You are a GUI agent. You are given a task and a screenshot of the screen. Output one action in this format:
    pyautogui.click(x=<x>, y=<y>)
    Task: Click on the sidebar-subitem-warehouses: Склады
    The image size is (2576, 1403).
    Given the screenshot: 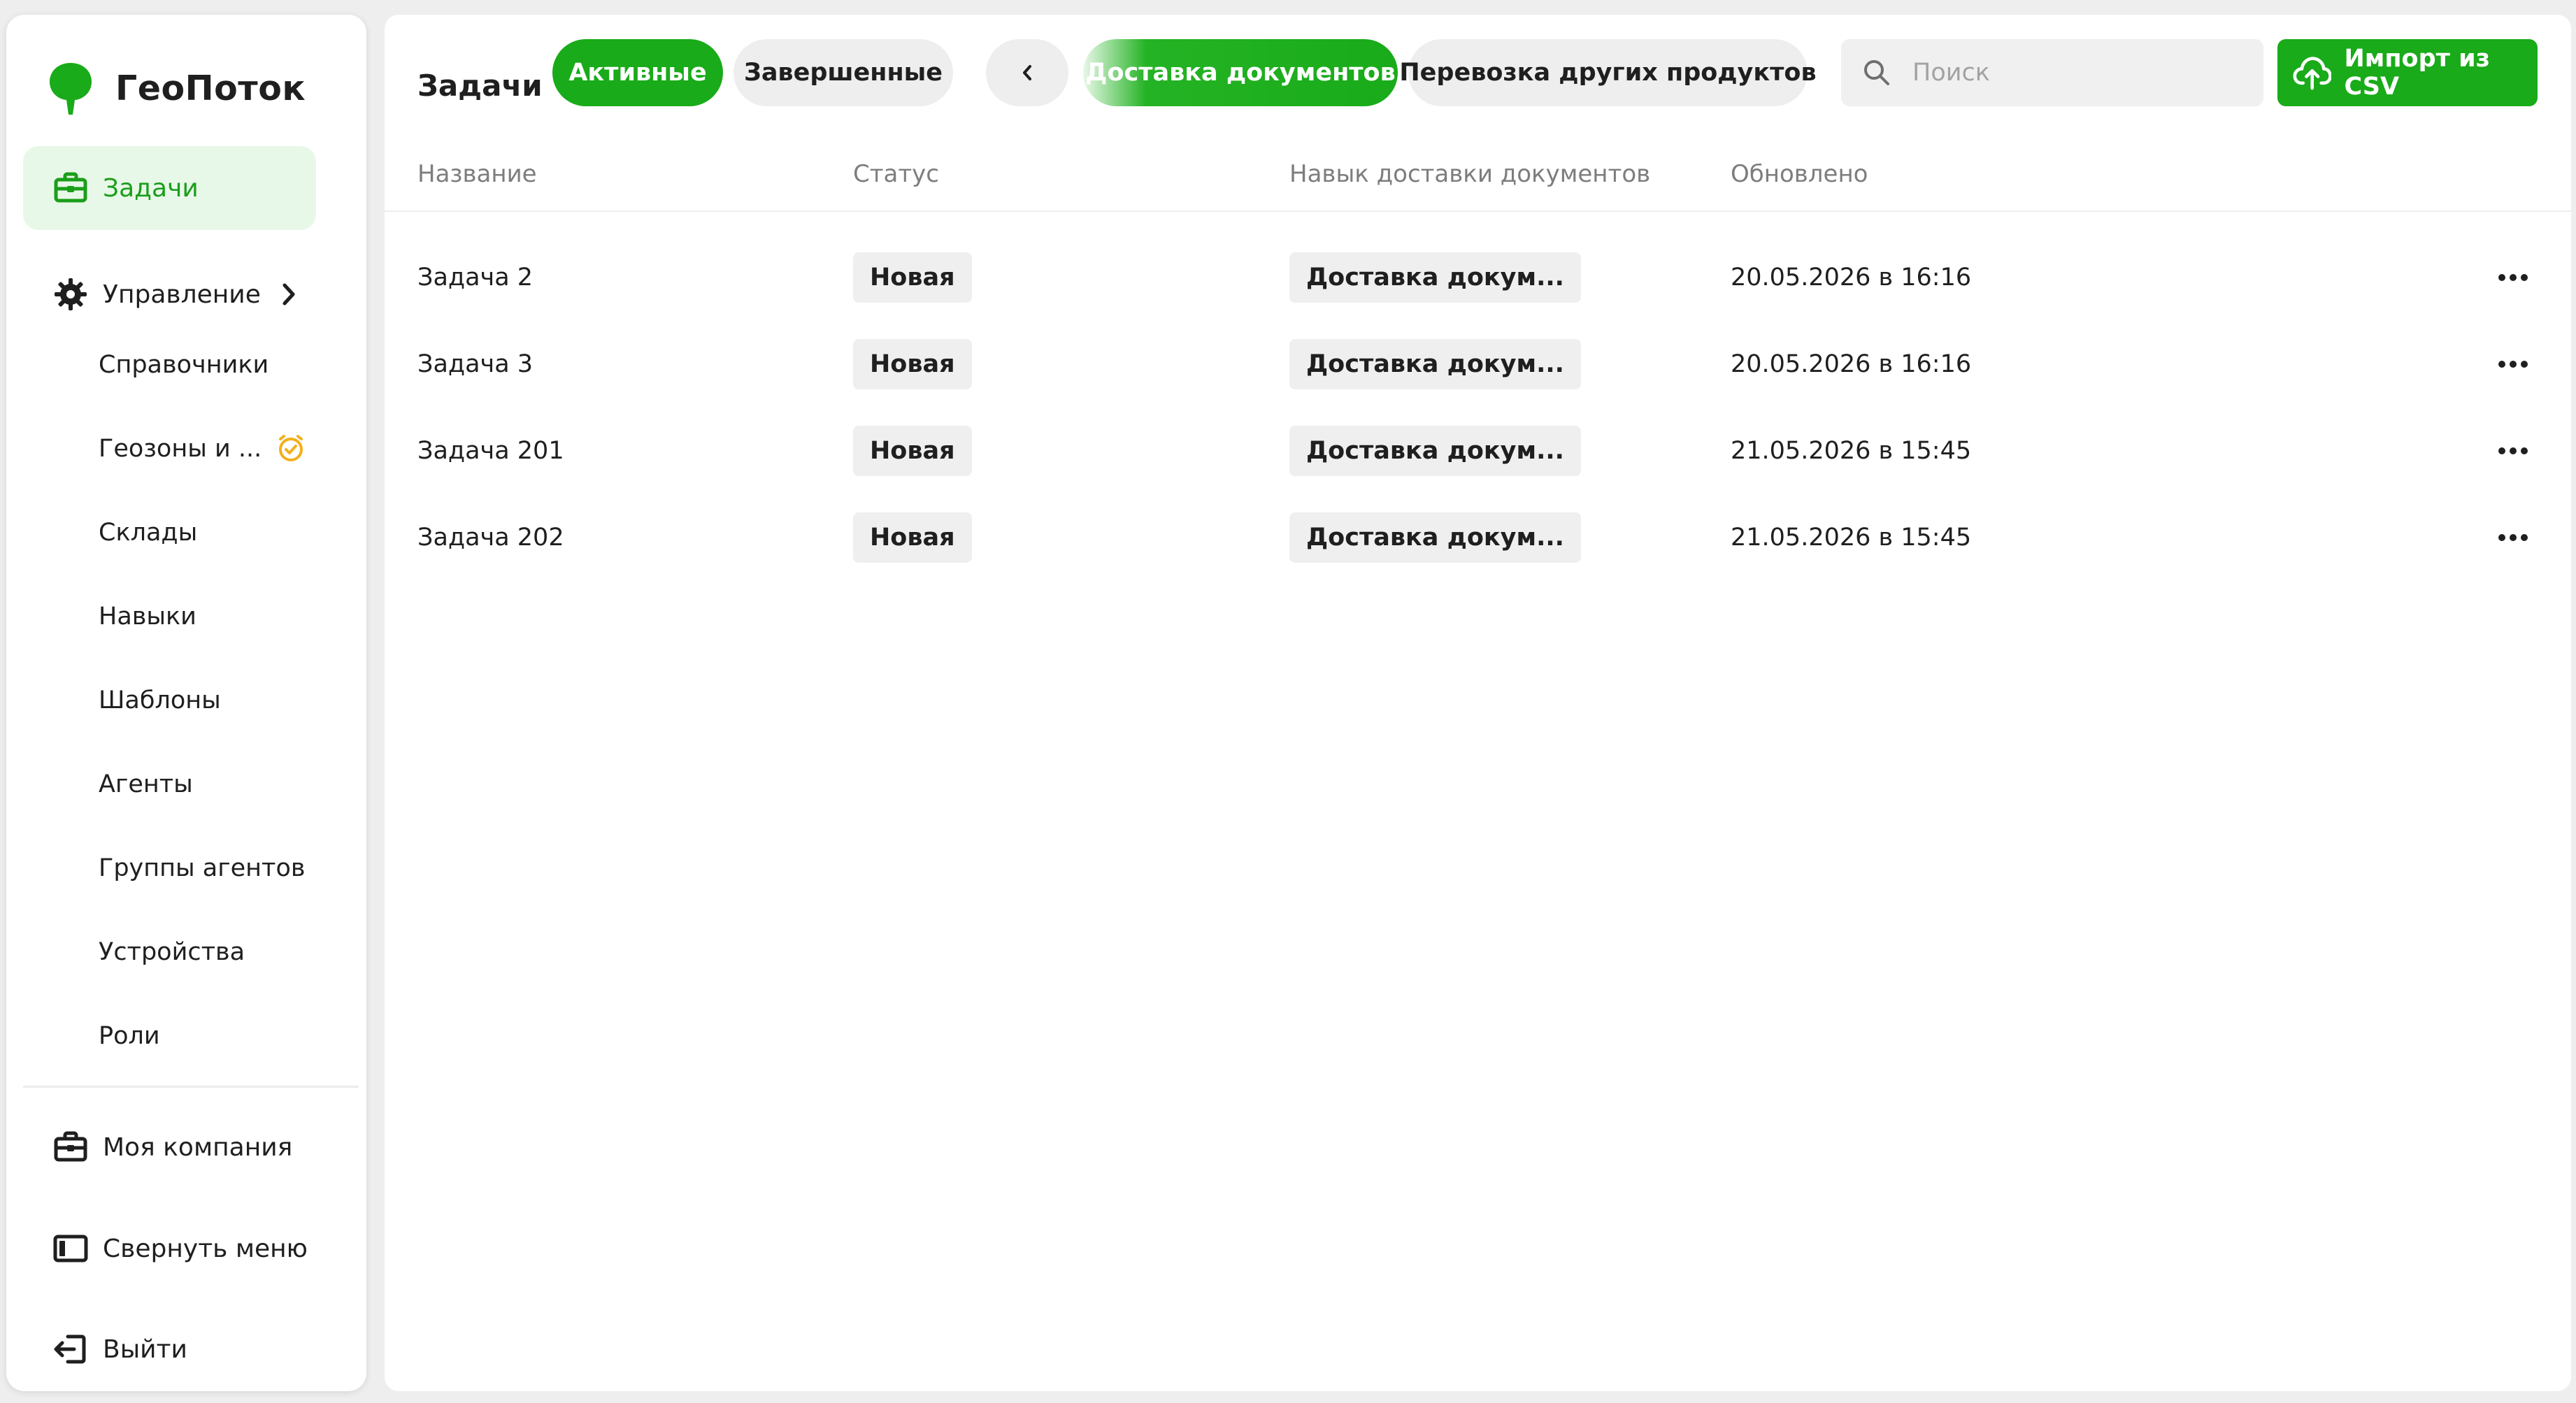 What is the action you would take?
    pyautogui.click(x=148, y=533)
    